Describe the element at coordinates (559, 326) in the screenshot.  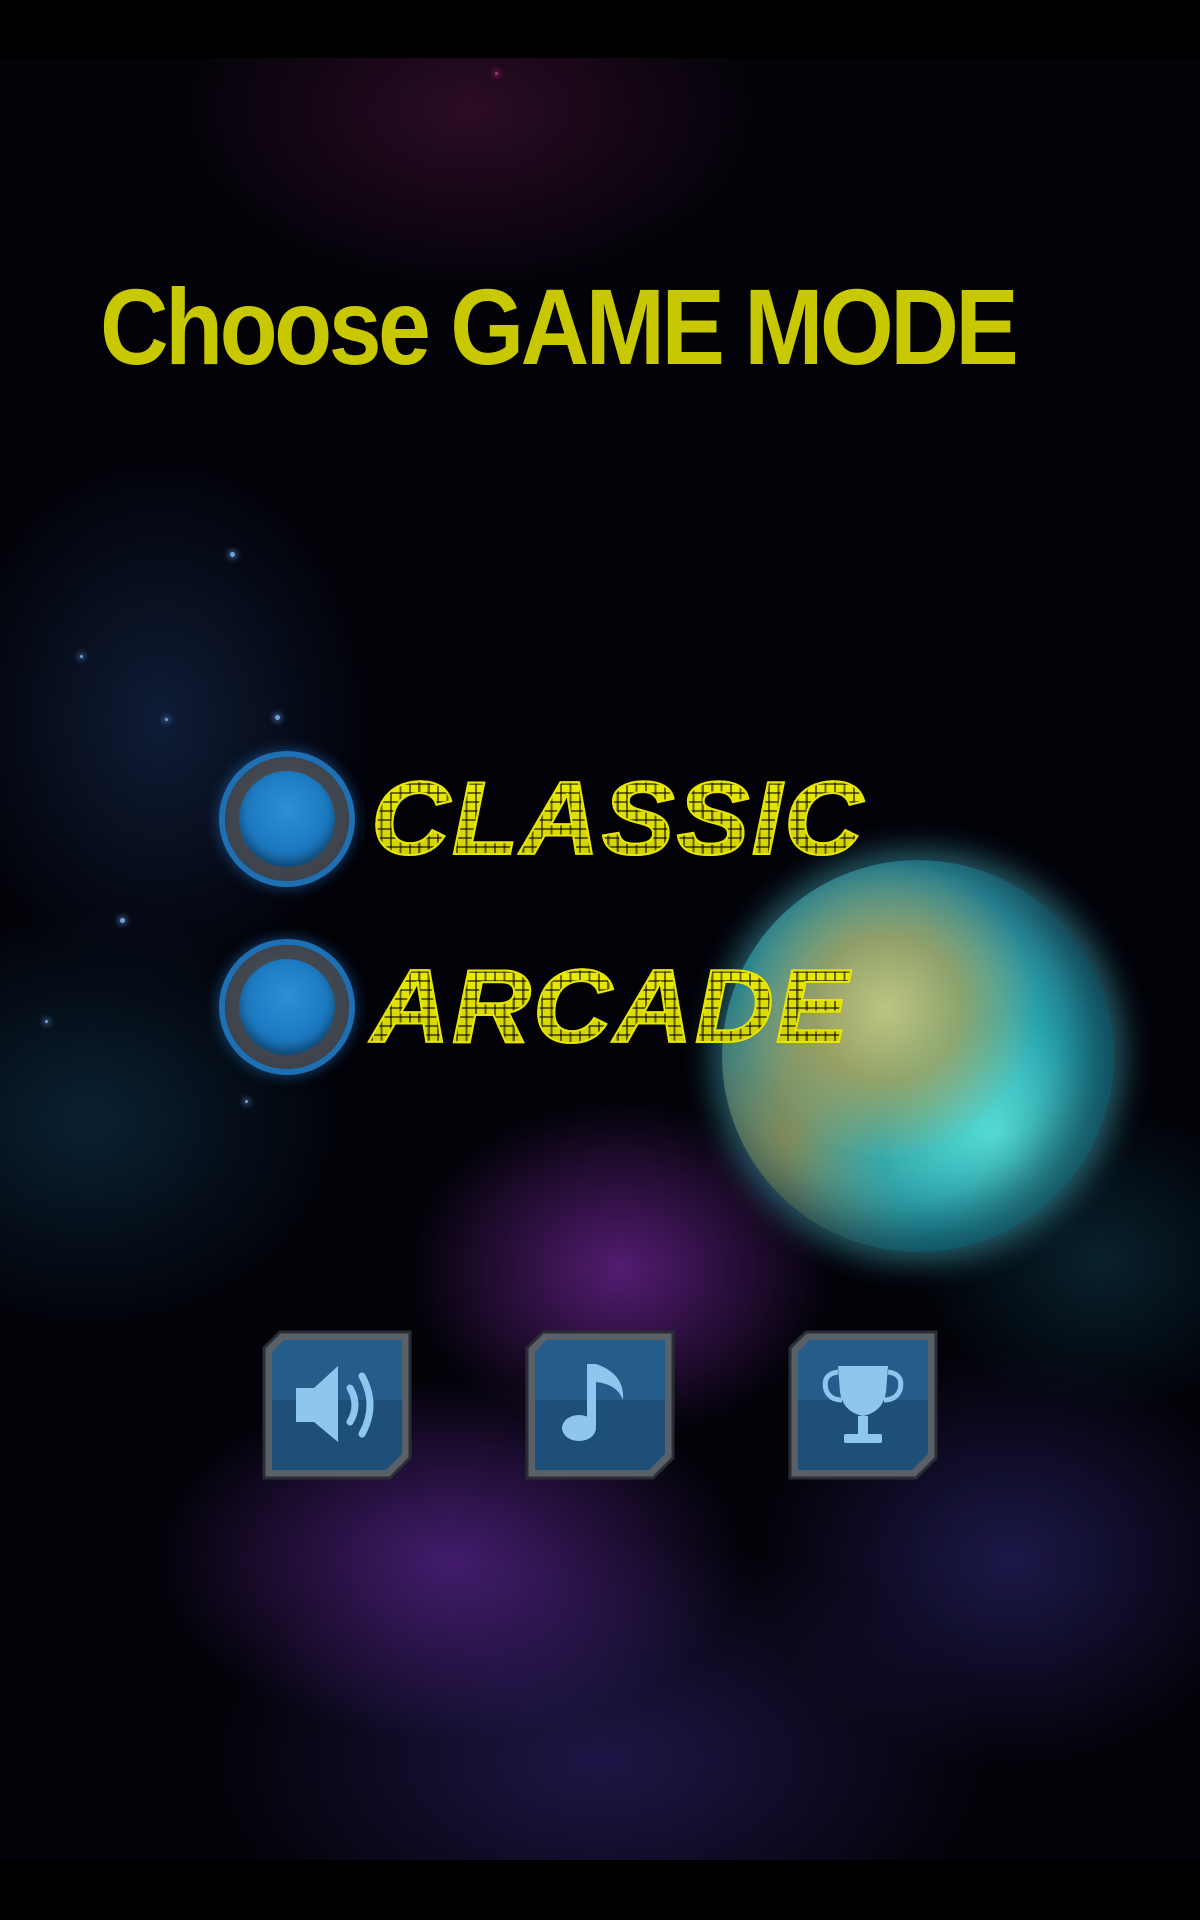
I see `page-title: Choose GAME MODE` at that location.